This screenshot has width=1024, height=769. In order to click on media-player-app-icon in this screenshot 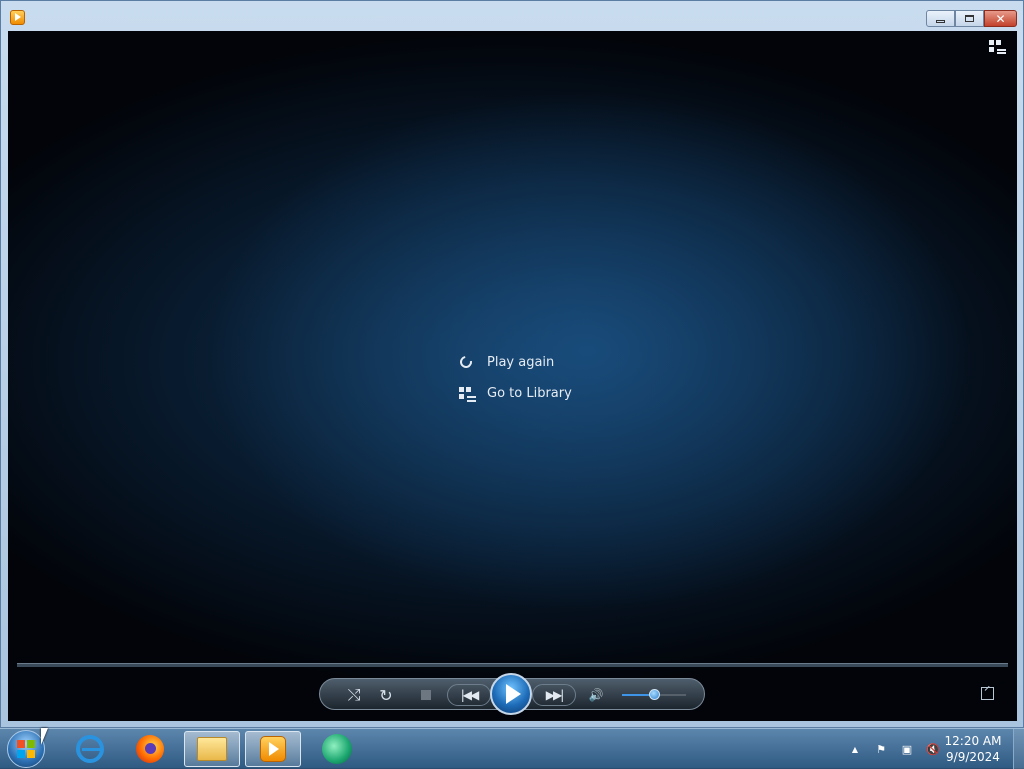, I will do `click(17, 17)`.